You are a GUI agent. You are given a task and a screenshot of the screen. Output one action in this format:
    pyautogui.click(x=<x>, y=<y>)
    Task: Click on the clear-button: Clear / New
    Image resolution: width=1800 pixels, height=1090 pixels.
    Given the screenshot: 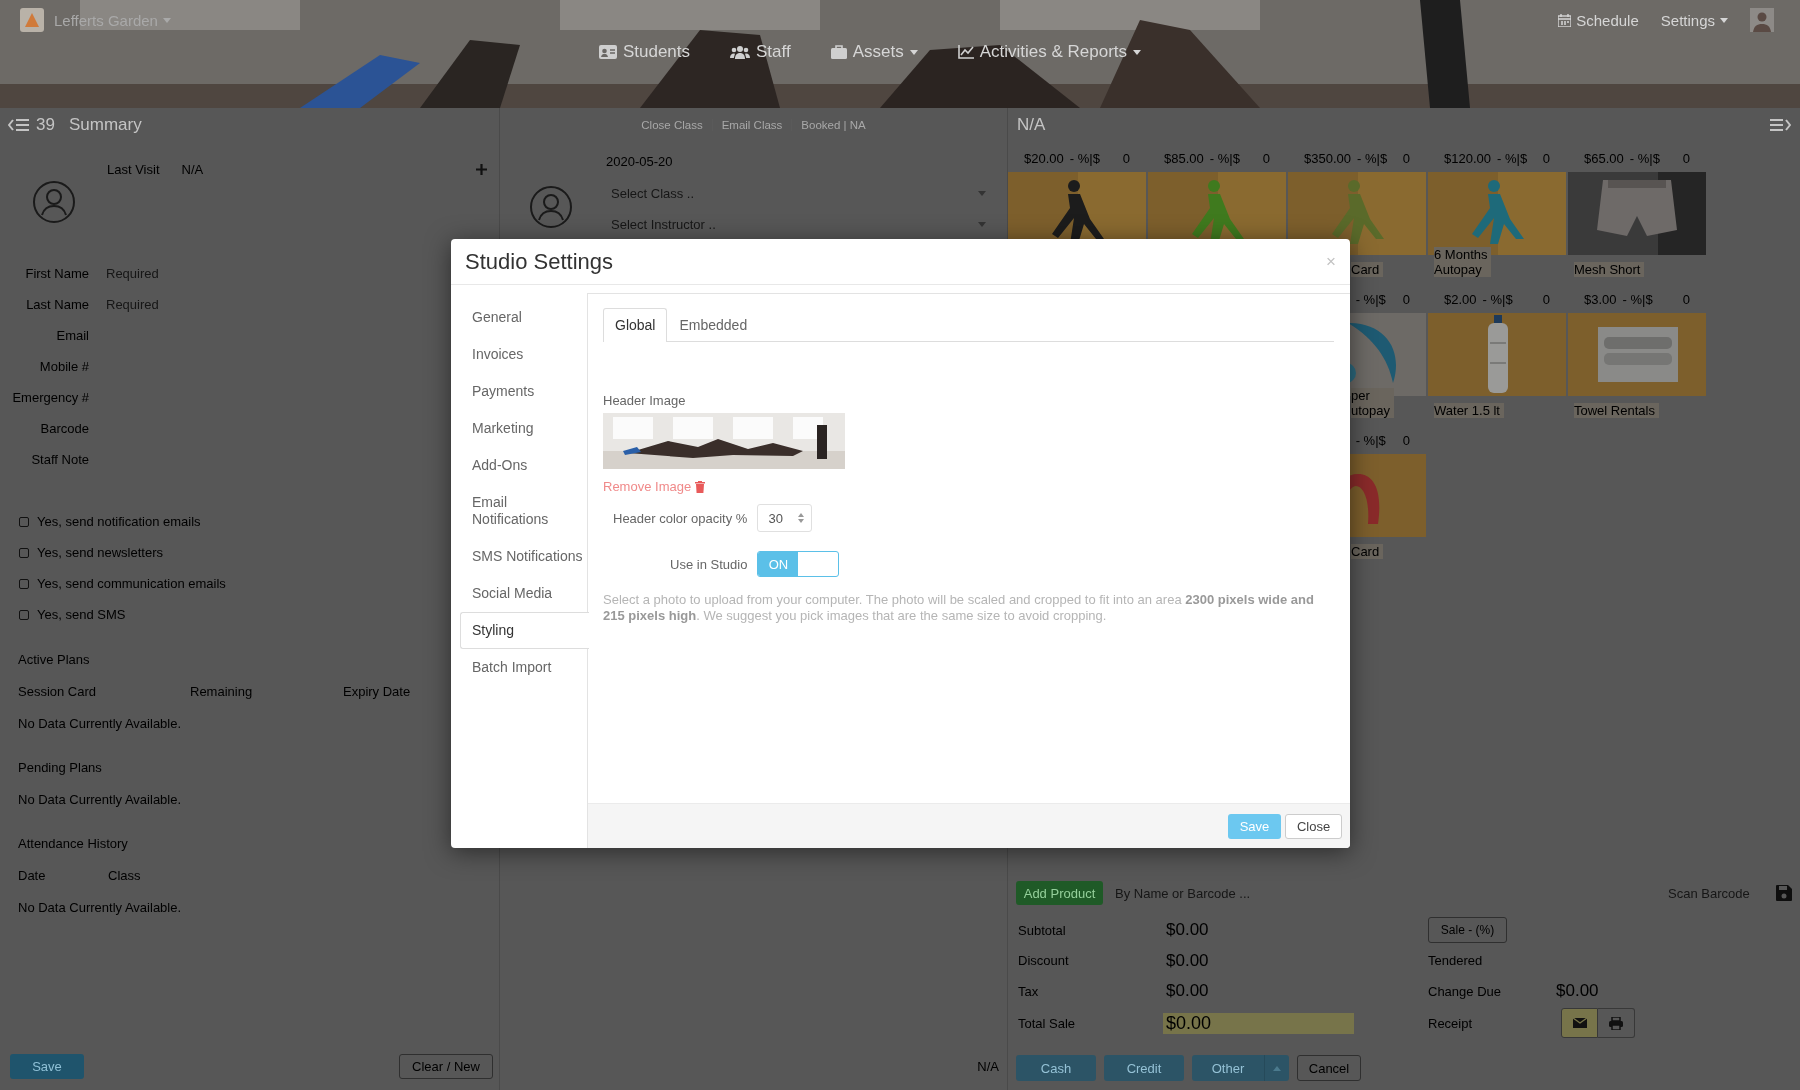 What is the action you would take?
    pyautogui.click(x=446, y=1066)
    